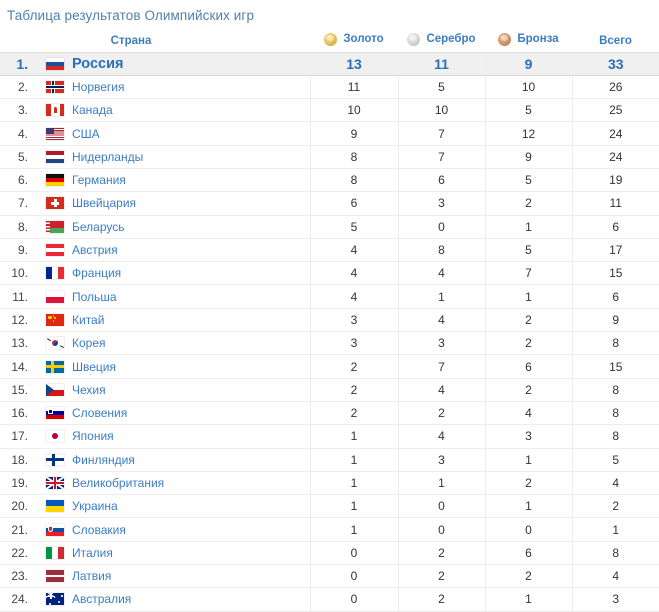 Image resolution: width=659 pixels, height=612 pixels. Describe the element at coordinates (175, 273) in the screenshot. I see `row-country-cell: Франция` at that location.